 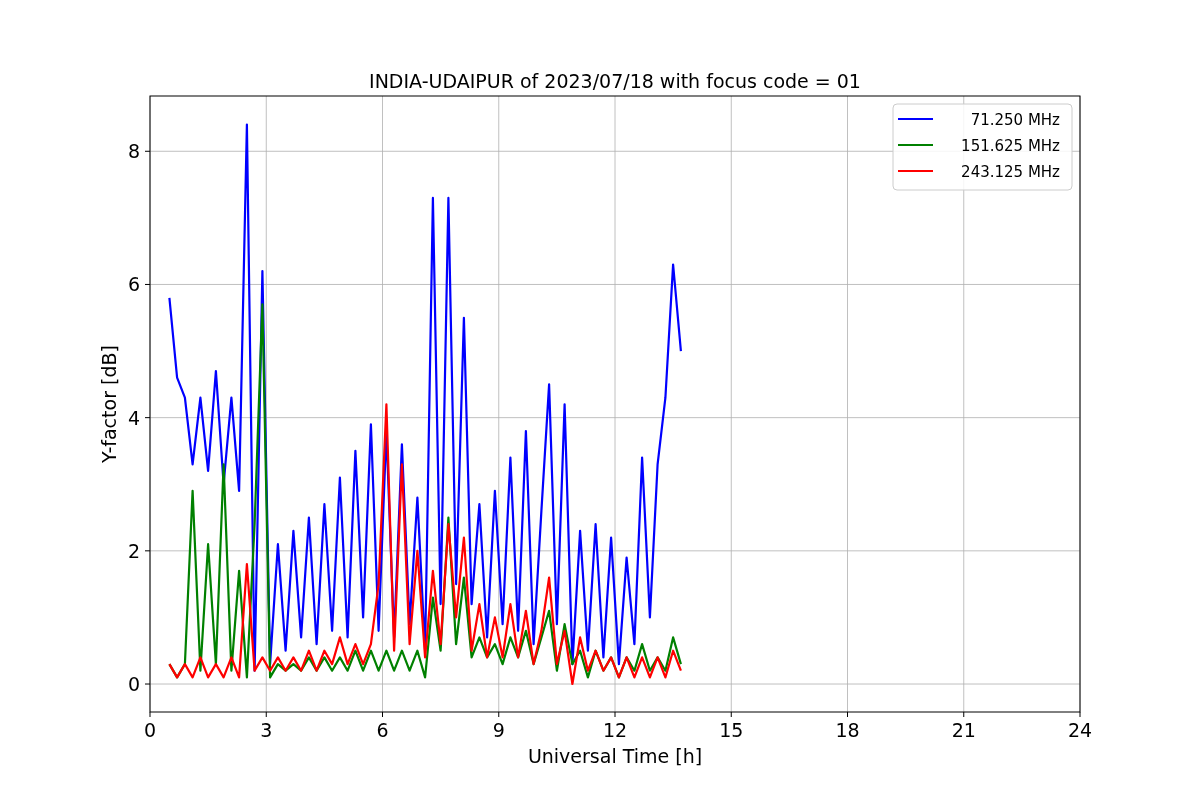 What do you see at coordinates (1015, 120) in the screenshot?
I see `legend-label: 71.250 MHz` at bounding box center [1015, 120].